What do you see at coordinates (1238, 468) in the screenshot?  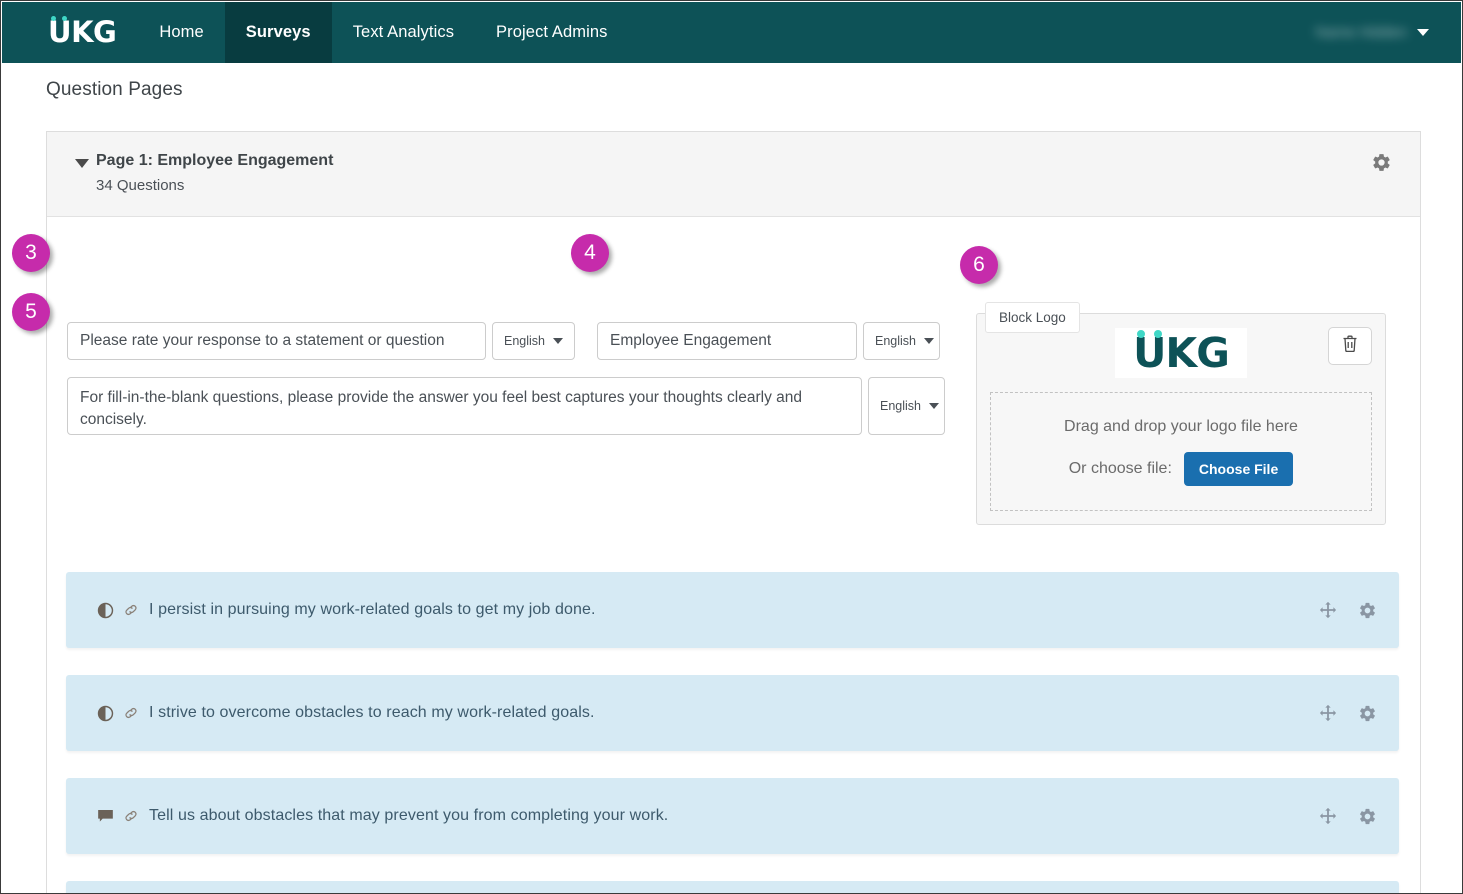 I see `choose-file-button: Choose File` at bounding box center [1238, 468].